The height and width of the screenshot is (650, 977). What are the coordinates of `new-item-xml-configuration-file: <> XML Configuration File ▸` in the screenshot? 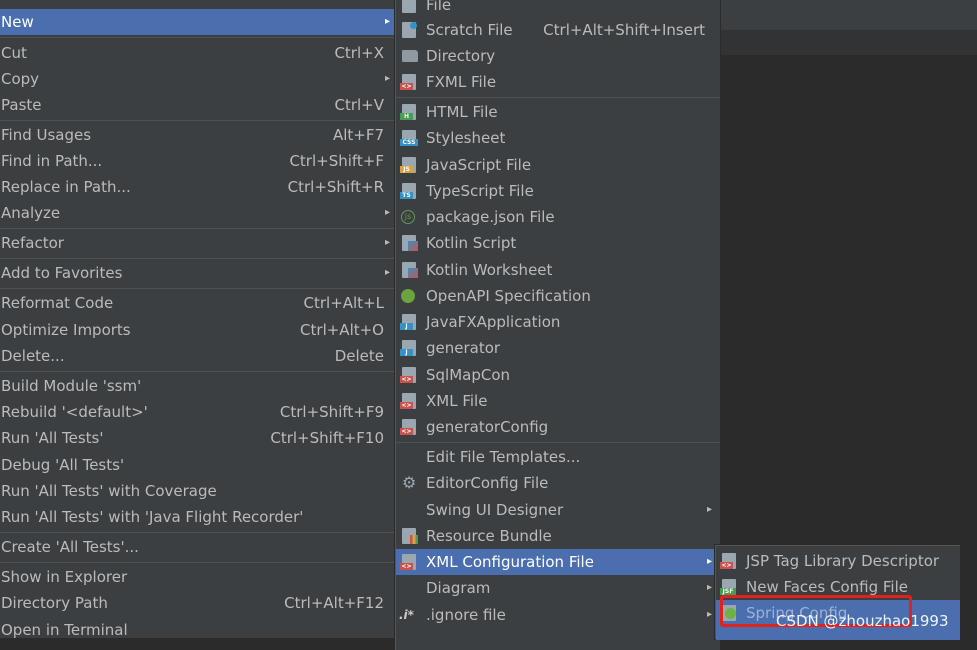 It's located at (558, 562).